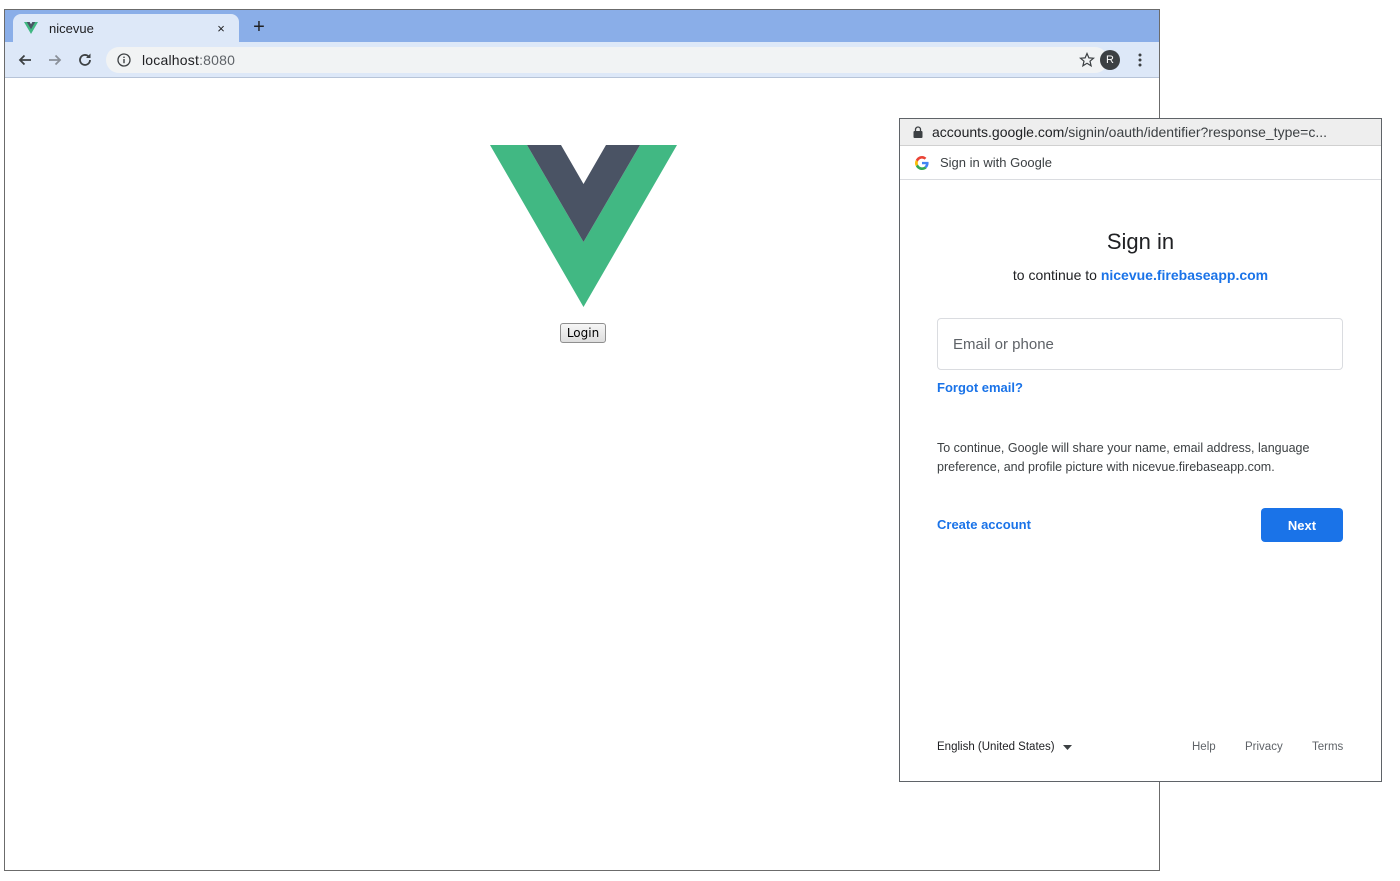 Image resolution: width=1400 pixels, height=881 pixels. What do you see at coordinates (998, 132) in the screenshot?
I see `popup-url-host: accounts.google.com` at bounding box center [998, 132].